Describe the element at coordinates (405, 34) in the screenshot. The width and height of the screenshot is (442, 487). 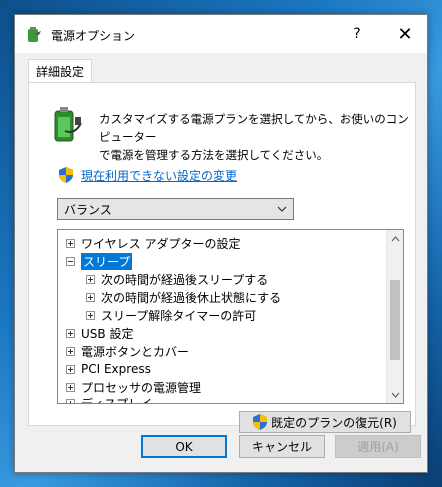
I see `close-button: ✕` at that location.